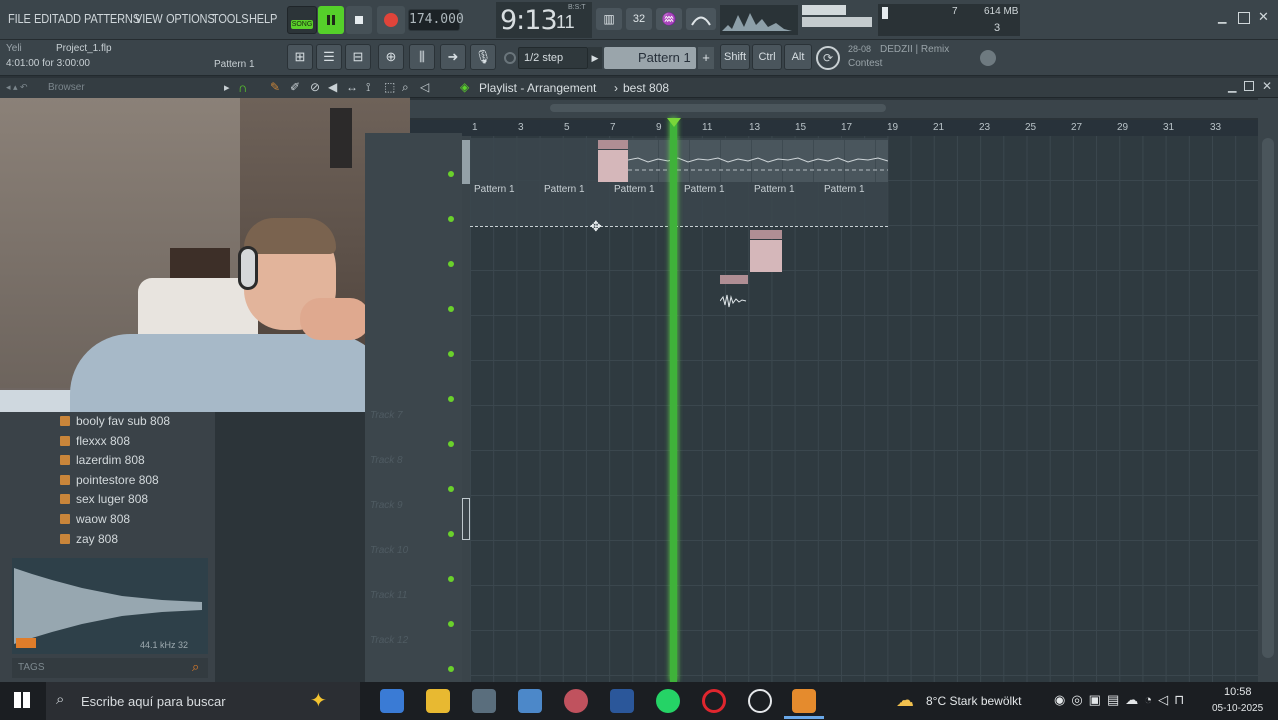 Image resolution: width=1278 pixels, height=720 pixels. What do you see at coordinates (332, 87) in the screenshot?
I see `mute-icon: ◀` at bounding box center [332, 87].